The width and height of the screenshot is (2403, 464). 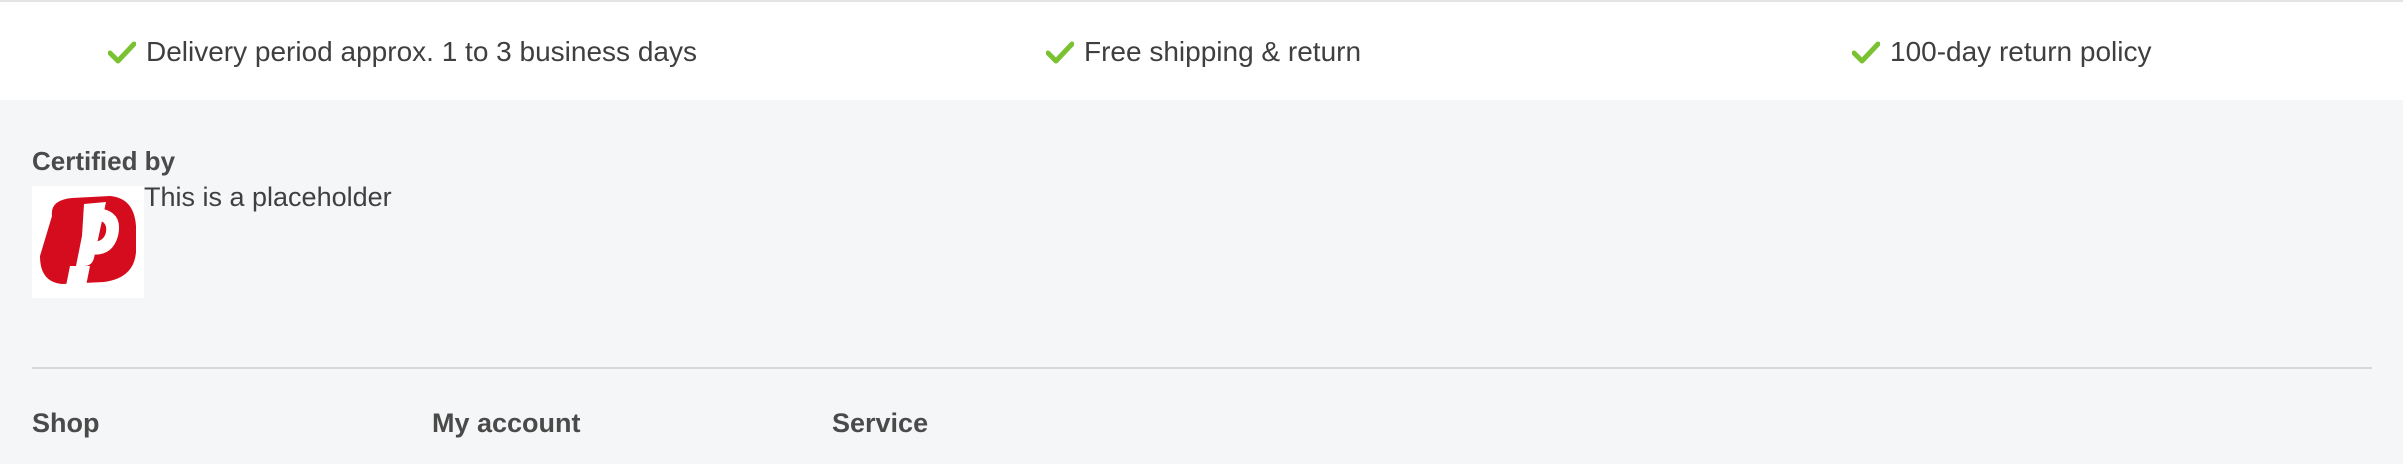 I want to click on certified-by-heading: Certified by, so click(x=104, y=161).